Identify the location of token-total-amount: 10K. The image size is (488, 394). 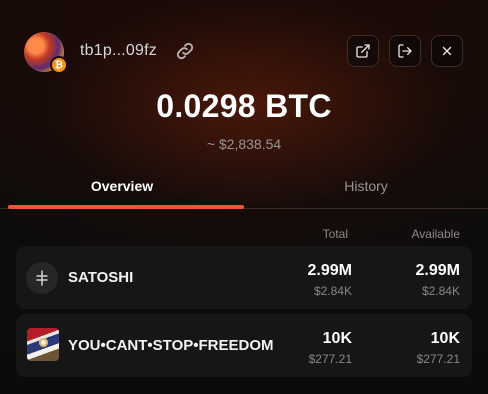
(337, 338).